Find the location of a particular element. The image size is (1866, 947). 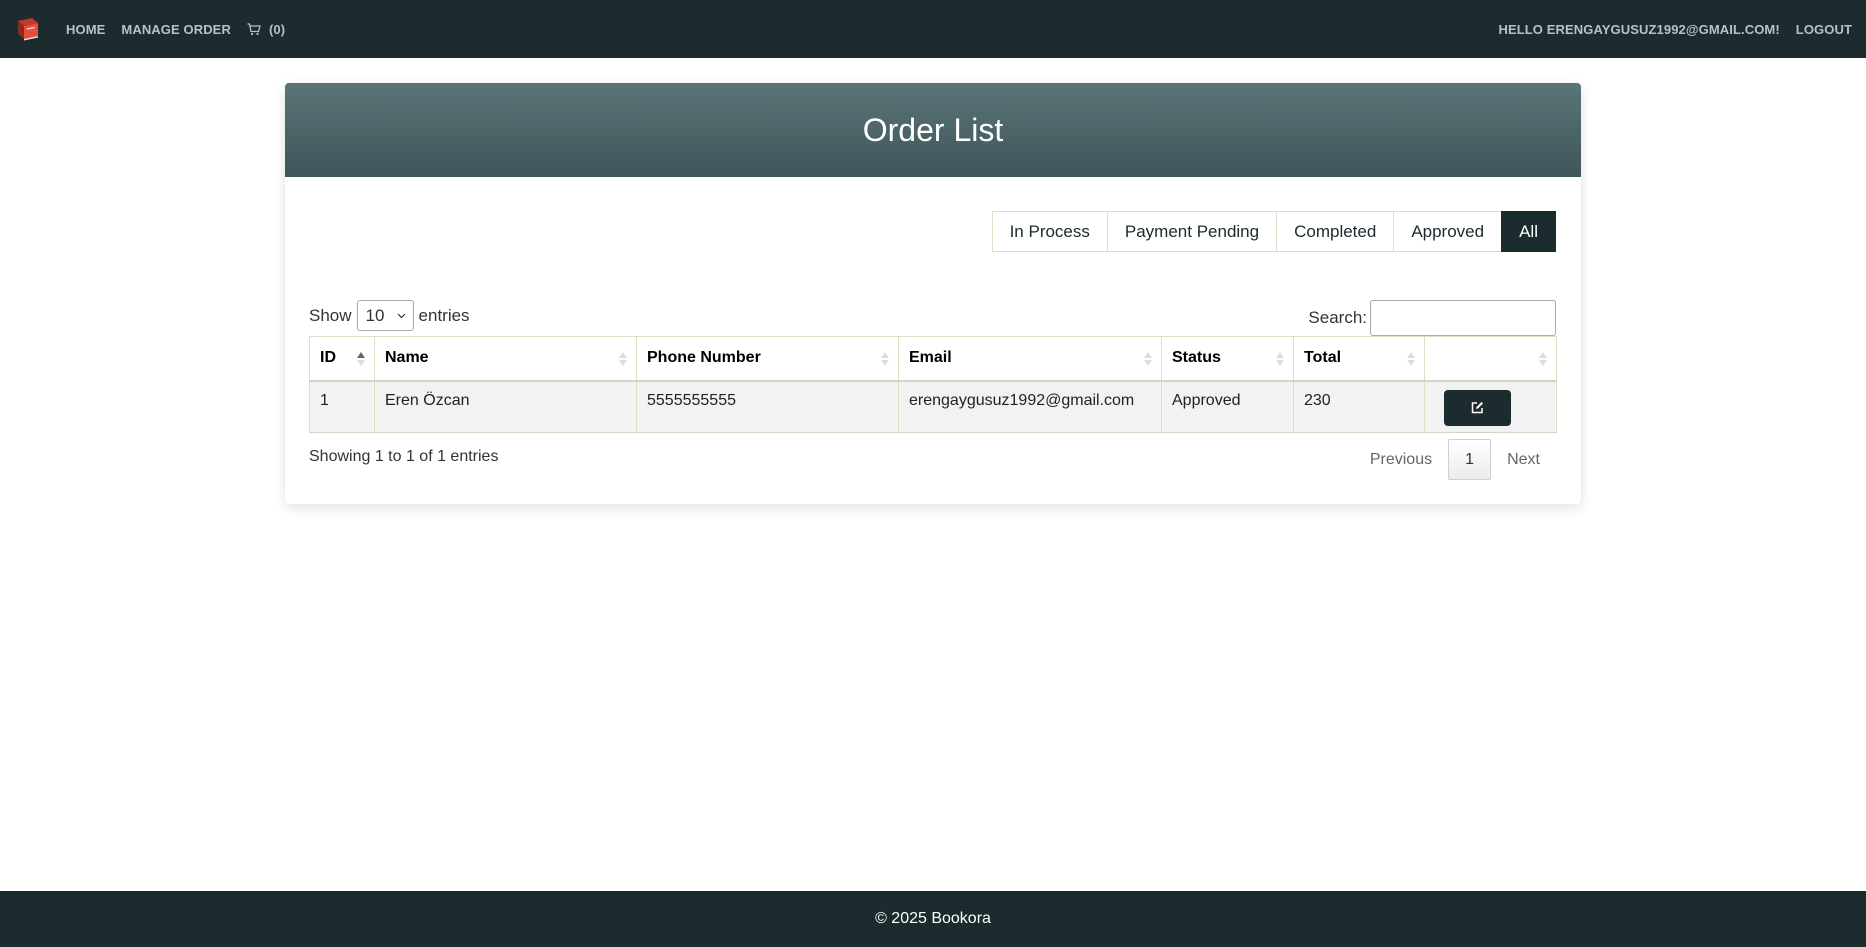

footer: © 2025 Bookora is located at coordinates (933, 919).